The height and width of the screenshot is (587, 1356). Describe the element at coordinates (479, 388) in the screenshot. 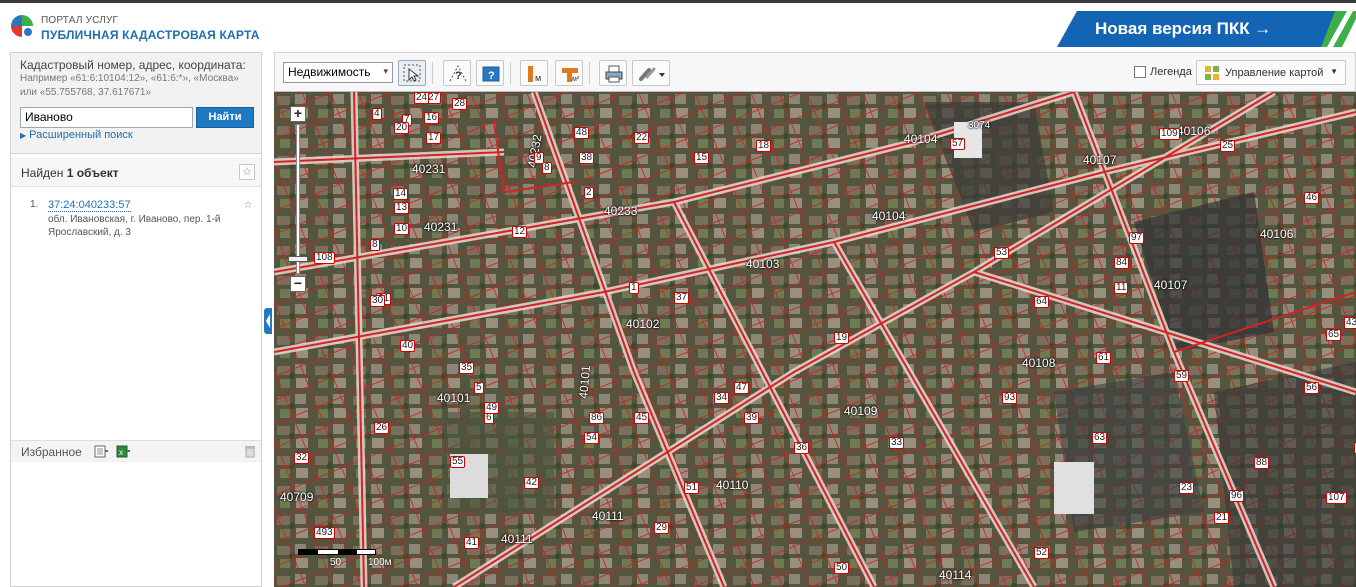

I see `parcel-number: 5` at that location.